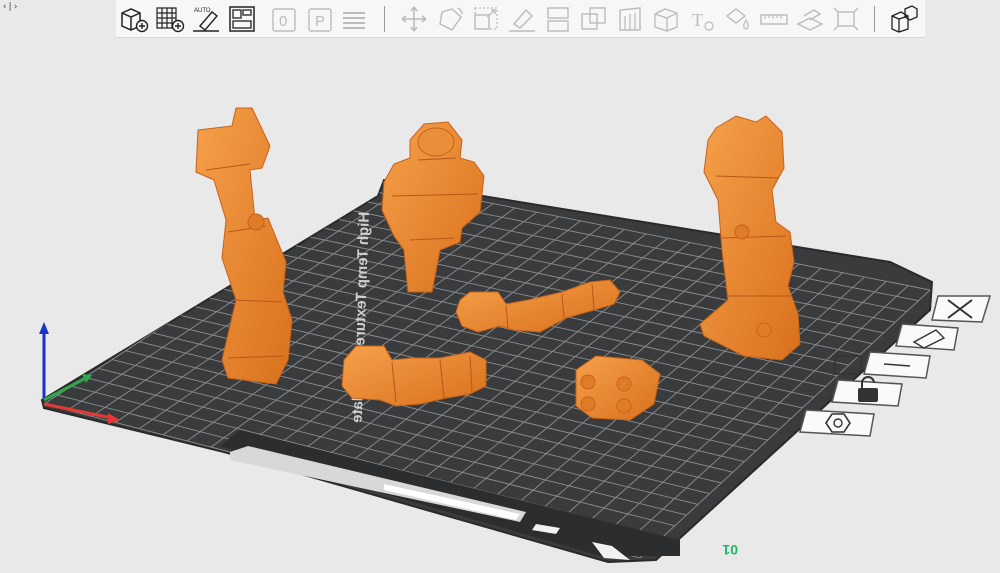 This screenshot has width=1000, height=573. What do you see at coordinates (927, 337) in the screenshot?
I see `auto-orient-plate-button` at bounding box center [927, 337].